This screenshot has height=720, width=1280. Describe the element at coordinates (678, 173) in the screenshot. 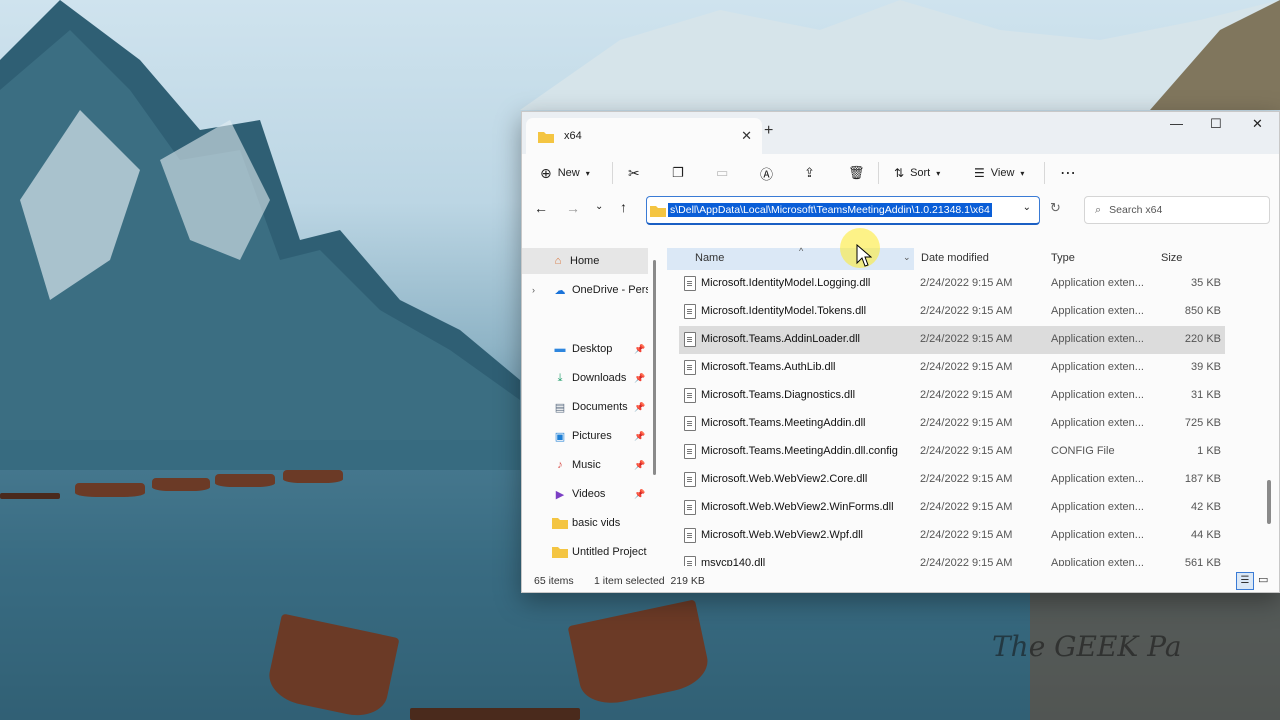

I see `copy-icon: ❐` at that location.